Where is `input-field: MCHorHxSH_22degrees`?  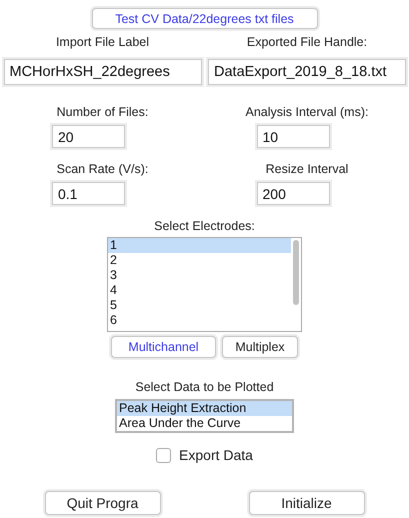 input-field: MCHorHxSH_22degrees is located at coordinates (103, 72).